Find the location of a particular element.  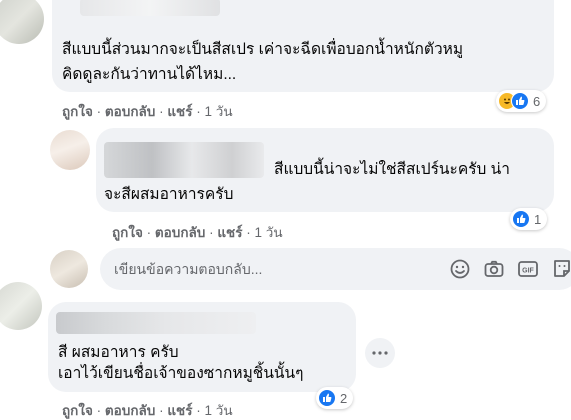

more-horizontal-icon is located at coordinates (380, 353).